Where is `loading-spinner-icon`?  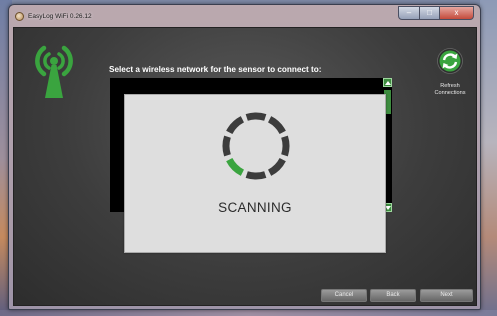
loading-spinner-icon is located at coordinates (256, 146).